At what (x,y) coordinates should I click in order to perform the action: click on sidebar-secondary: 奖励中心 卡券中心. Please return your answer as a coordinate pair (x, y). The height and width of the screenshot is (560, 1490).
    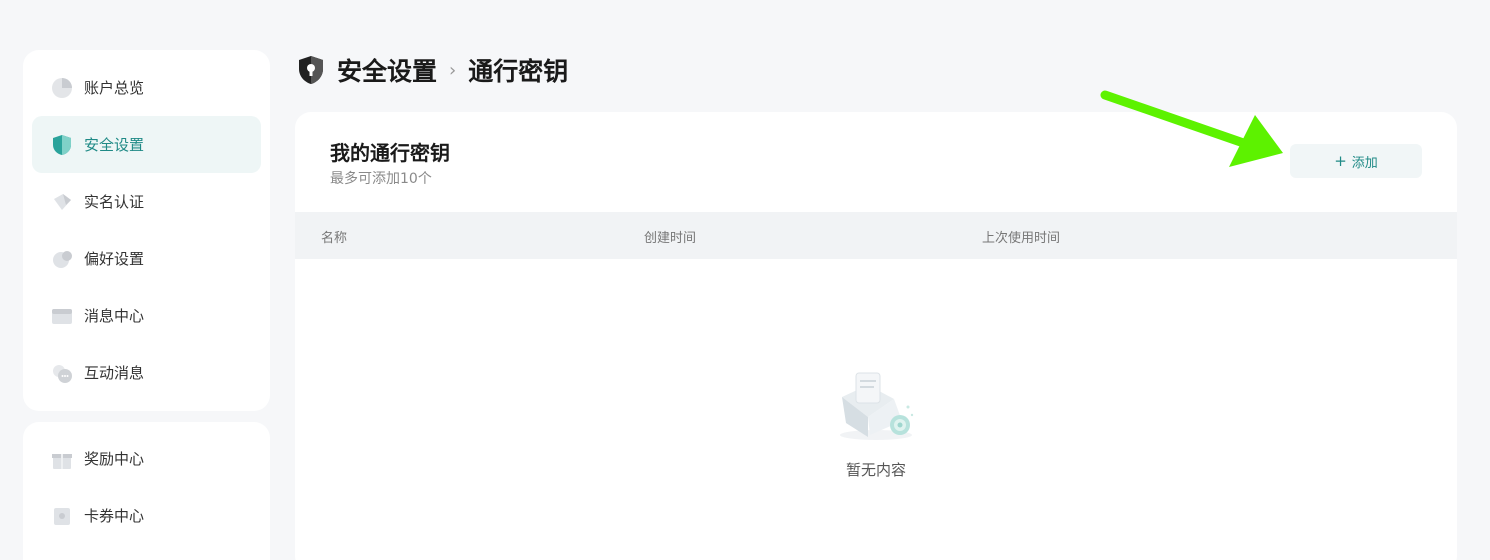
    Looking at the image, I should click on (146, 491).